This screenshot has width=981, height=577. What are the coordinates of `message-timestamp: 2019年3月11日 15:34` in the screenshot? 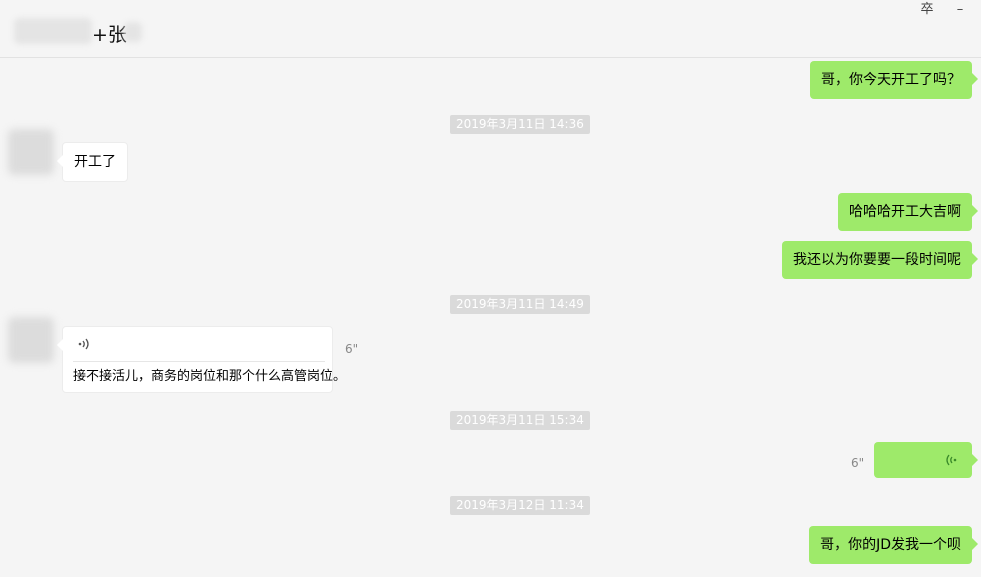 It's located at (520, 420).